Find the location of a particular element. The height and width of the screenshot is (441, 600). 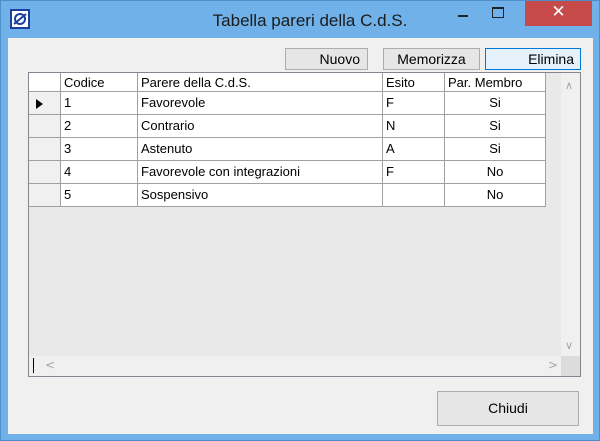

title-bar: Tabella pareri della C.d.S. ✕ is located at coordinates (300, 19).